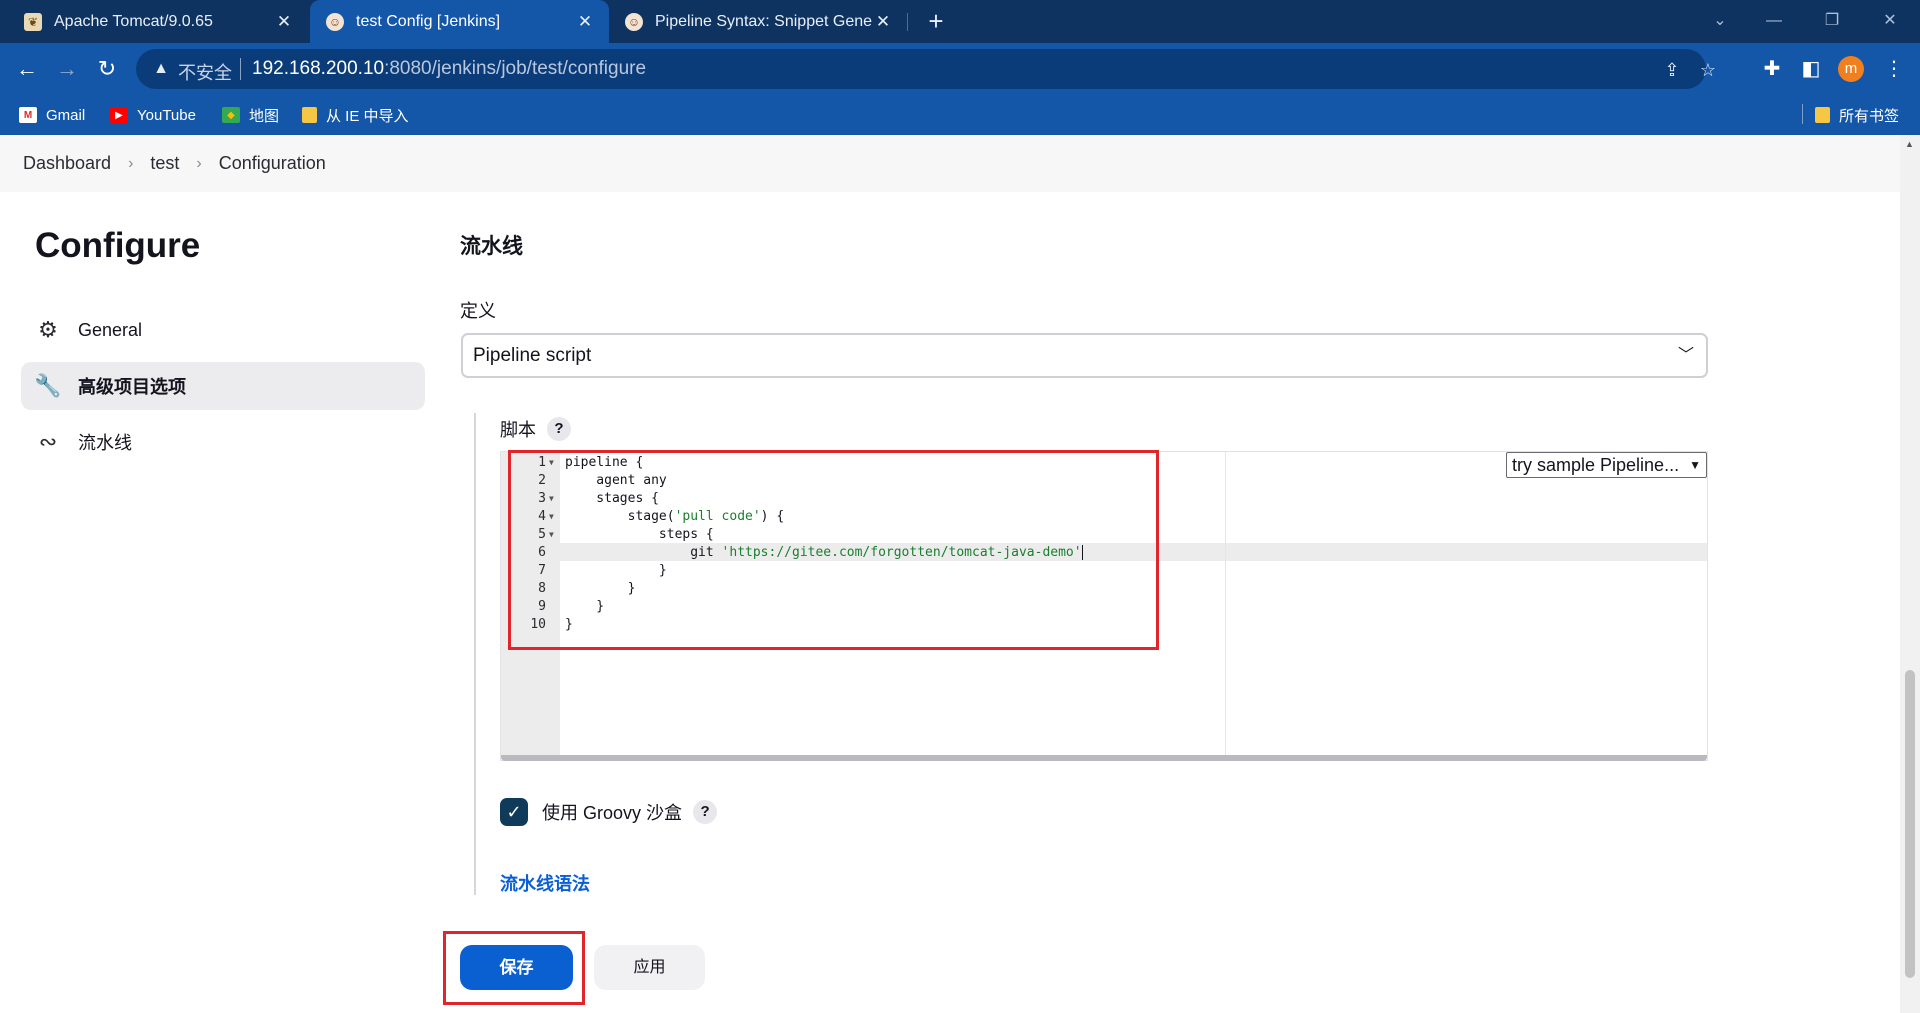 The width and height of the screenshot is (1920, 1013). I want to click on save-highlight-box, so click(514, 968).